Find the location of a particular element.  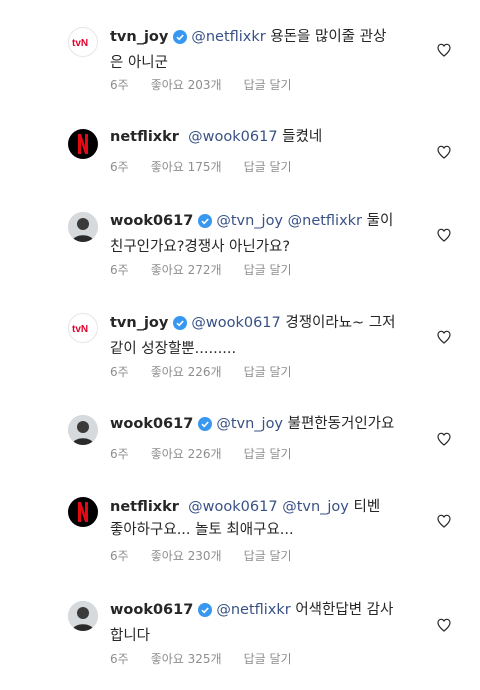

like-count: 좋아요 325개 is located at coordinates (186, 659).